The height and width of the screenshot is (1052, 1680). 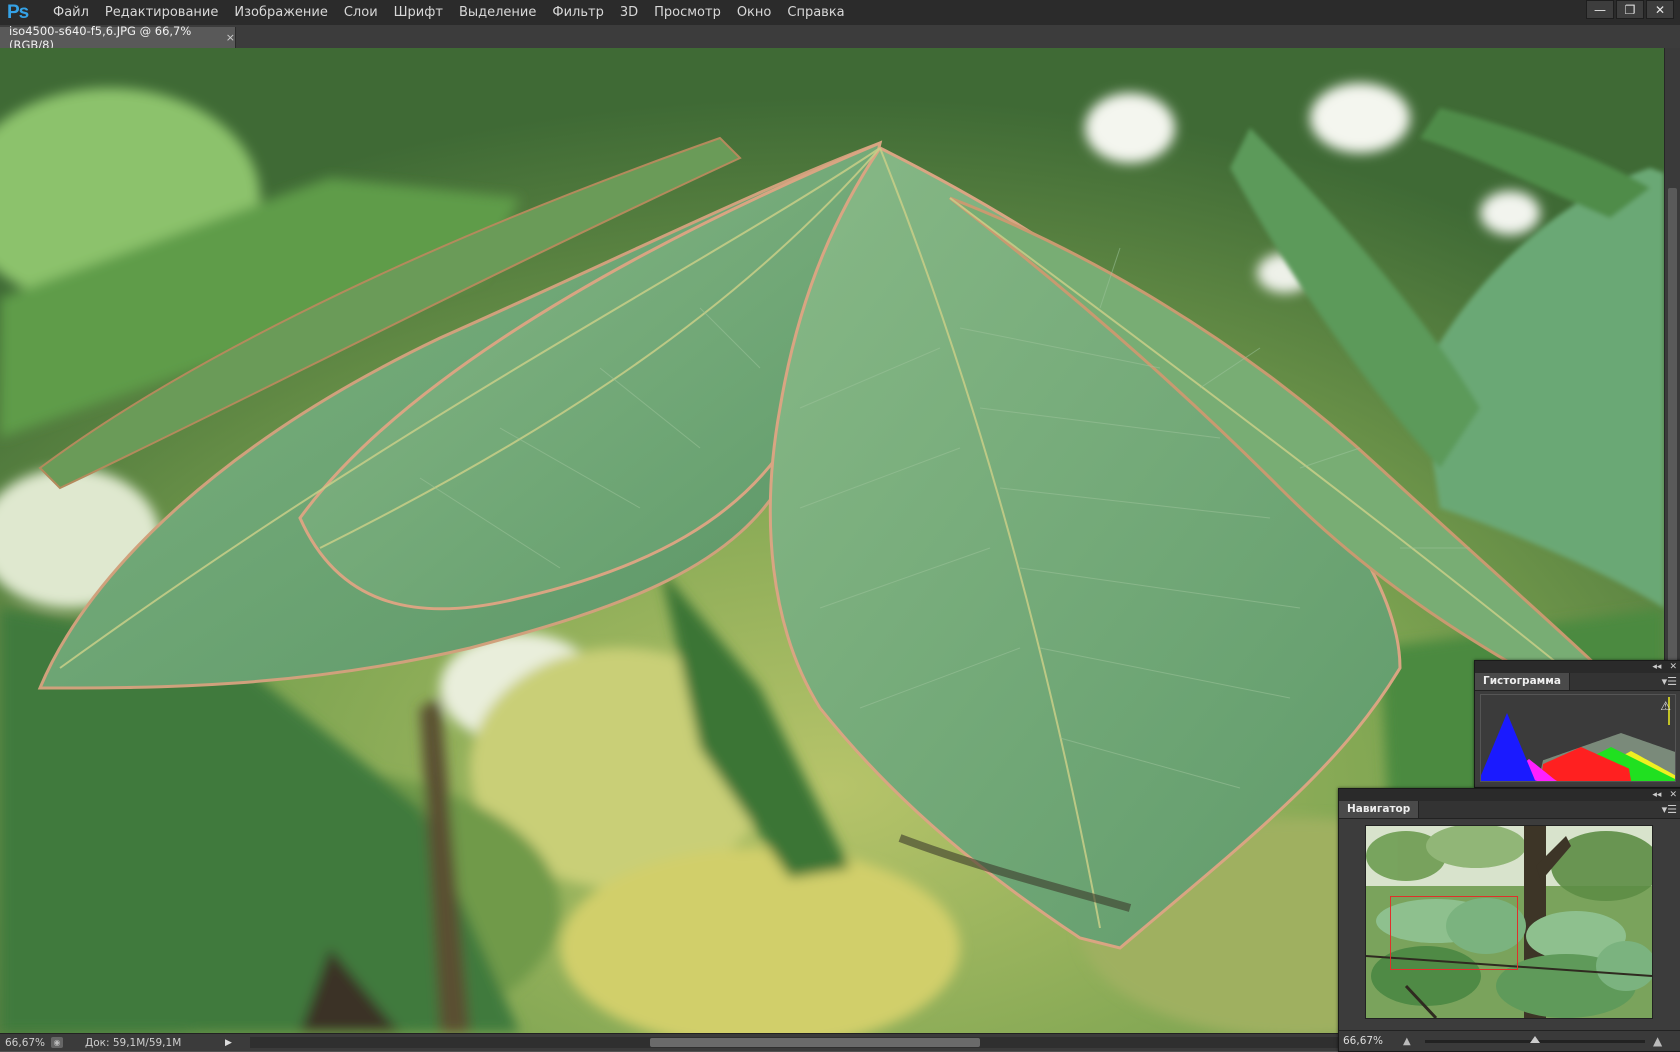 I want to click on horizontal-scrollbar, so click(x=835, y=1042).